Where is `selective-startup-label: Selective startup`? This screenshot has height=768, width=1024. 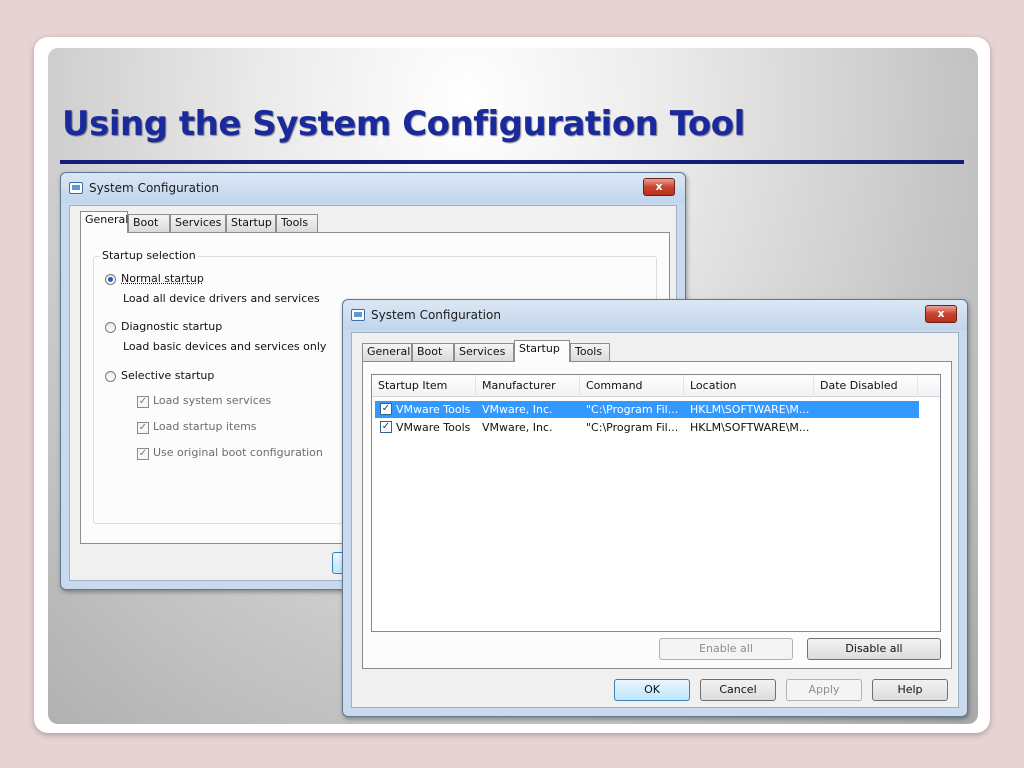
selective-startup-label: Selective startup is located at coordinates (167, 375).